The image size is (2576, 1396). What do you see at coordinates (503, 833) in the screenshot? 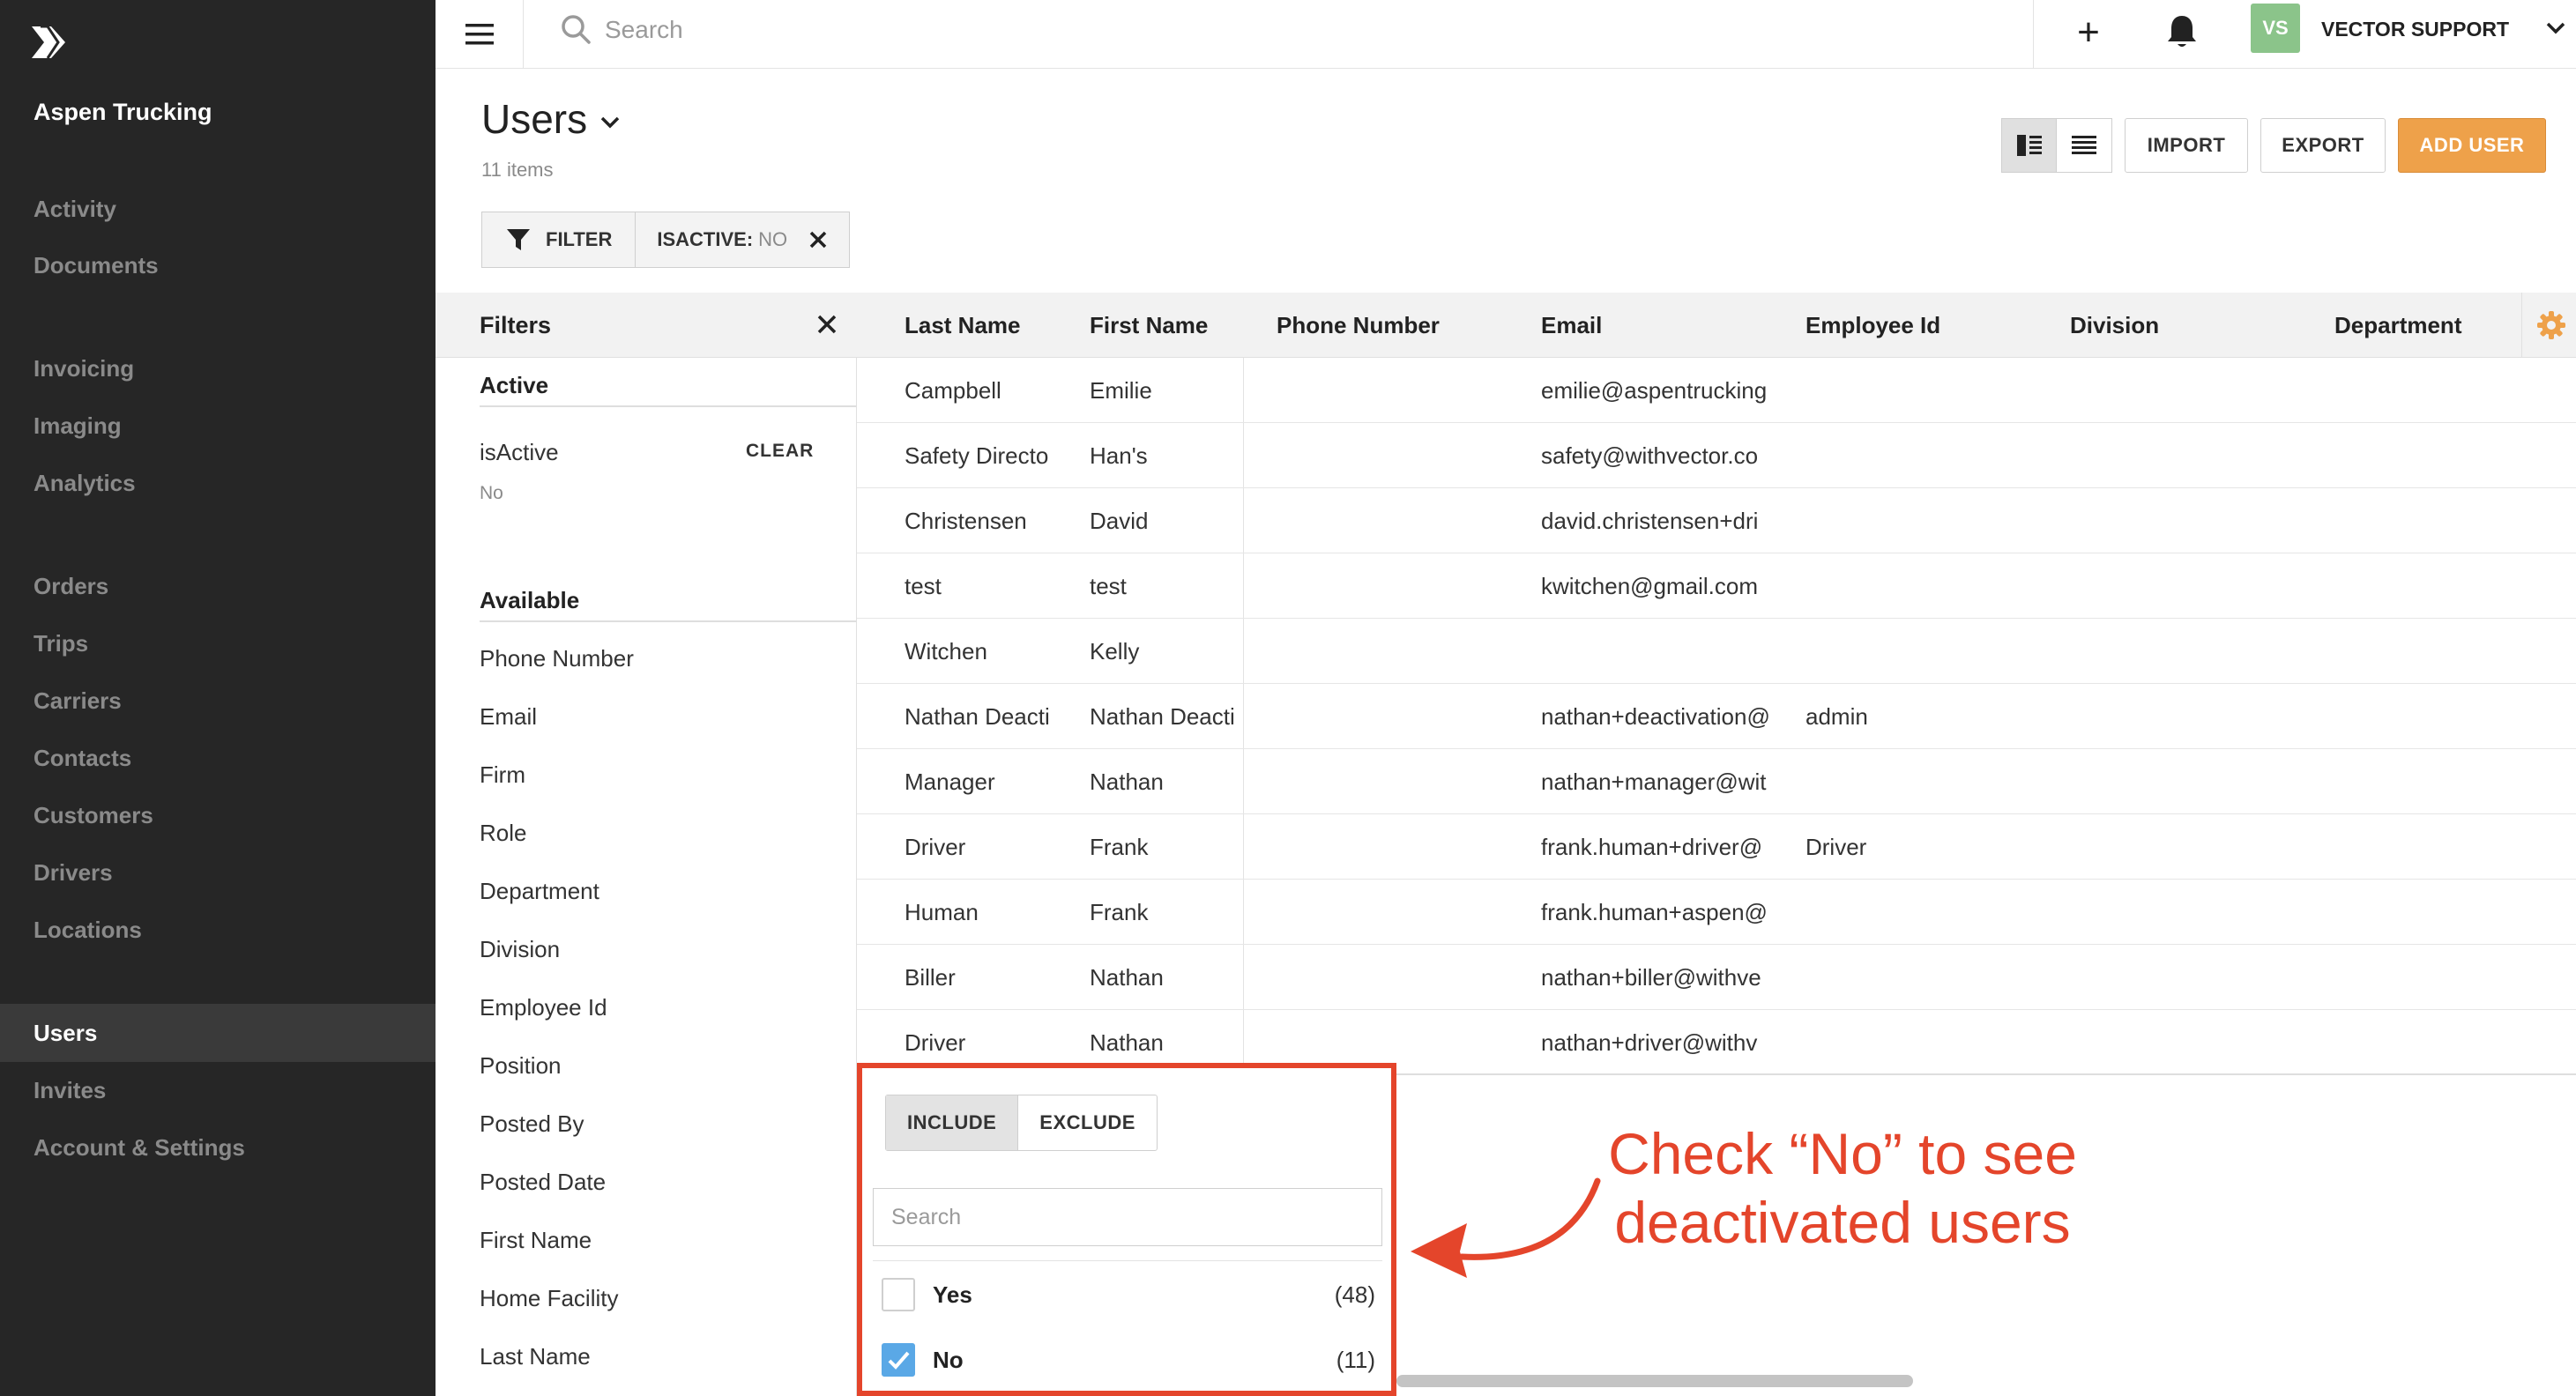
I see `available-filter-item: Role` at bounding box center [503, 833].